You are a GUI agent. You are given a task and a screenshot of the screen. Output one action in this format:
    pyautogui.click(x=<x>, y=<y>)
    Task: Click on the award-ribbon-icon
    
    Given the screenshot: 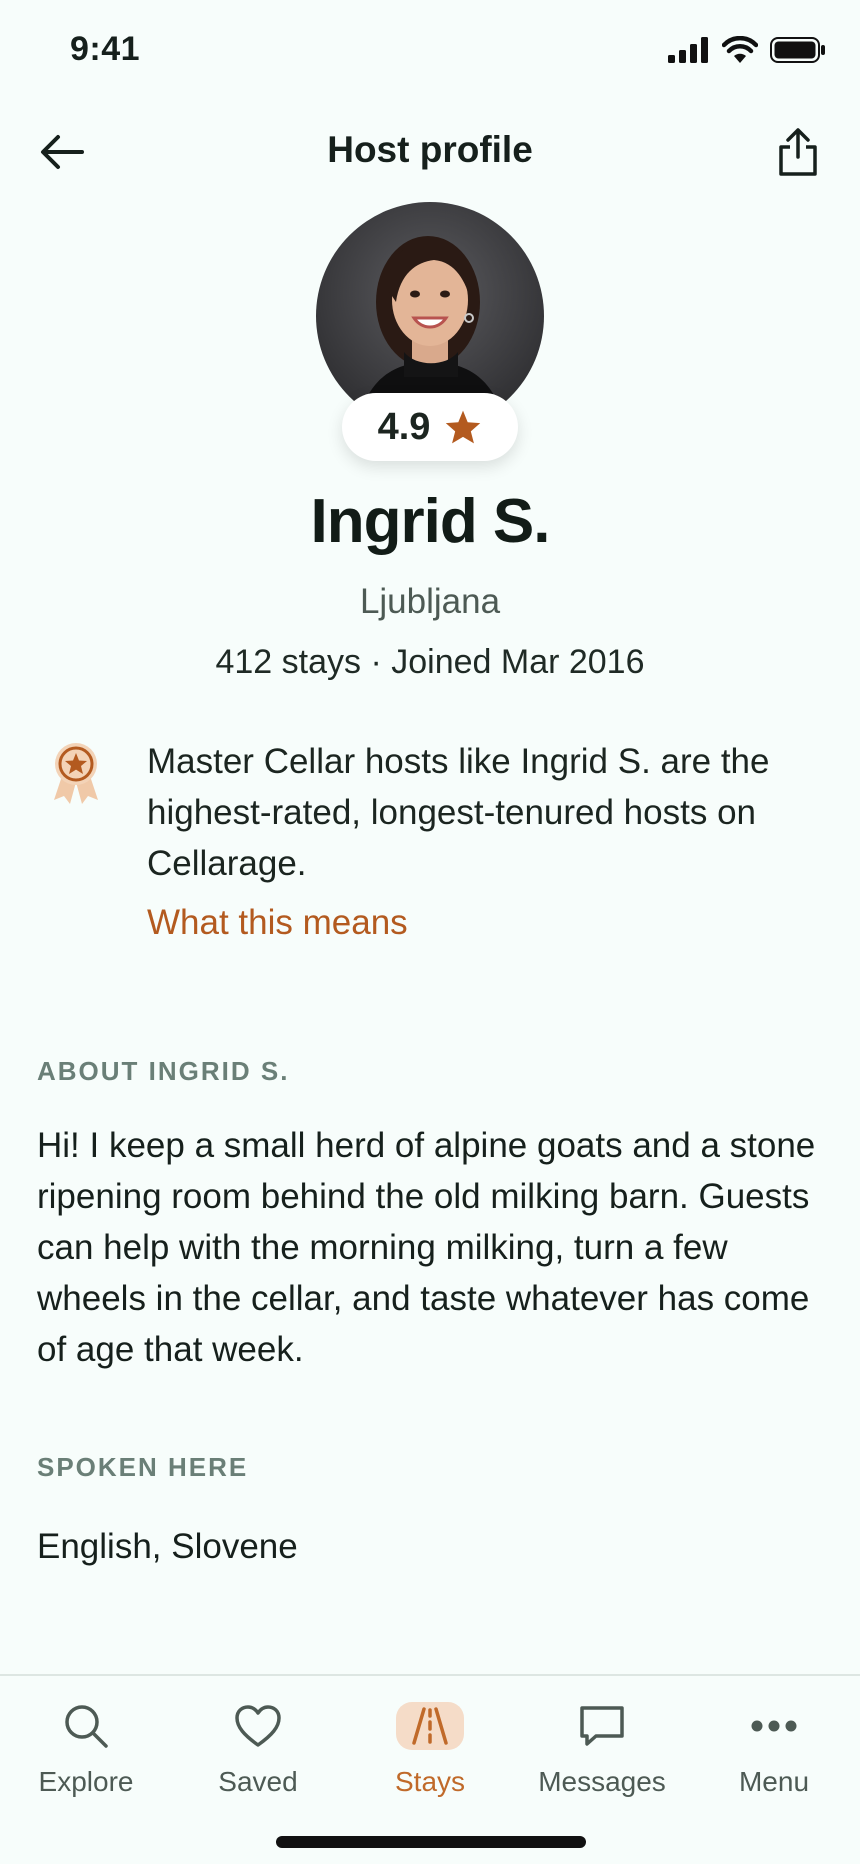 What is the action you would take?
    pyautogui.click(x=76, y=773)
    